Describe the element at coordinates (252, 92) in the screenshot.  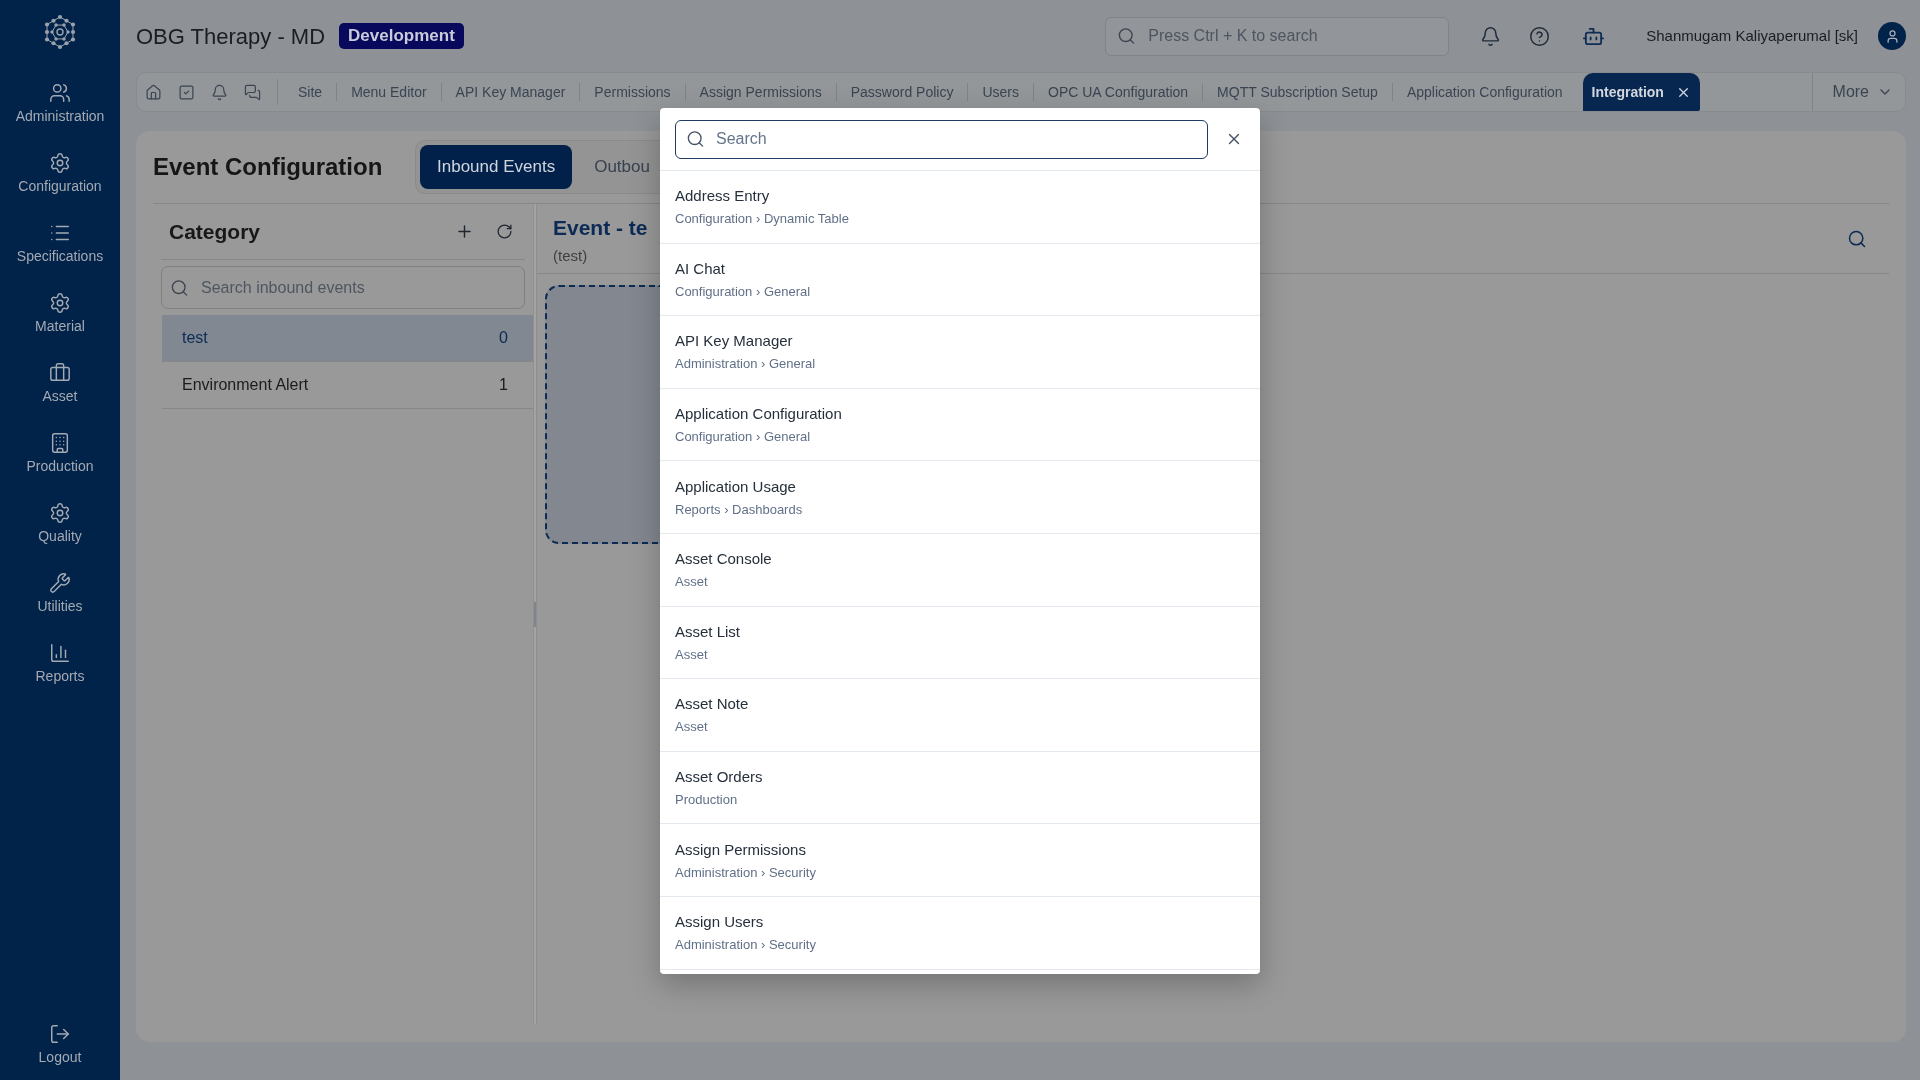
I see `chat-icon` at that location.